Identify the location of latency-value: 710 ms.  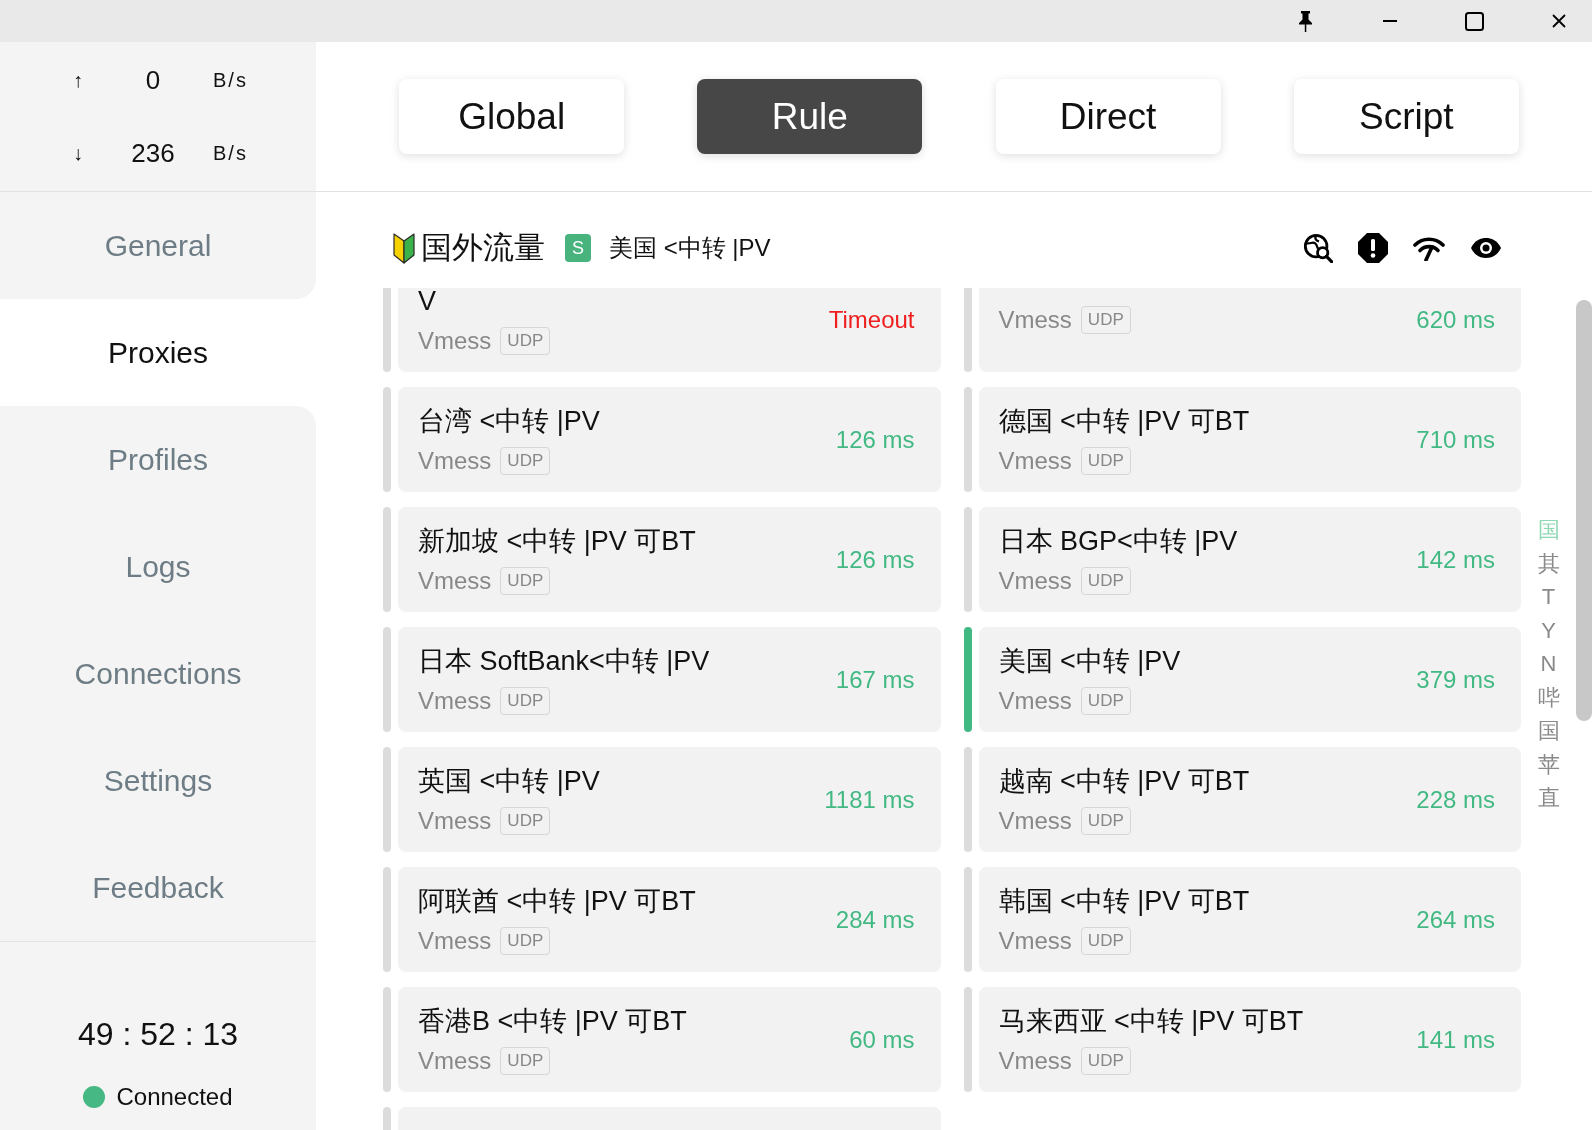
(1455, 439).